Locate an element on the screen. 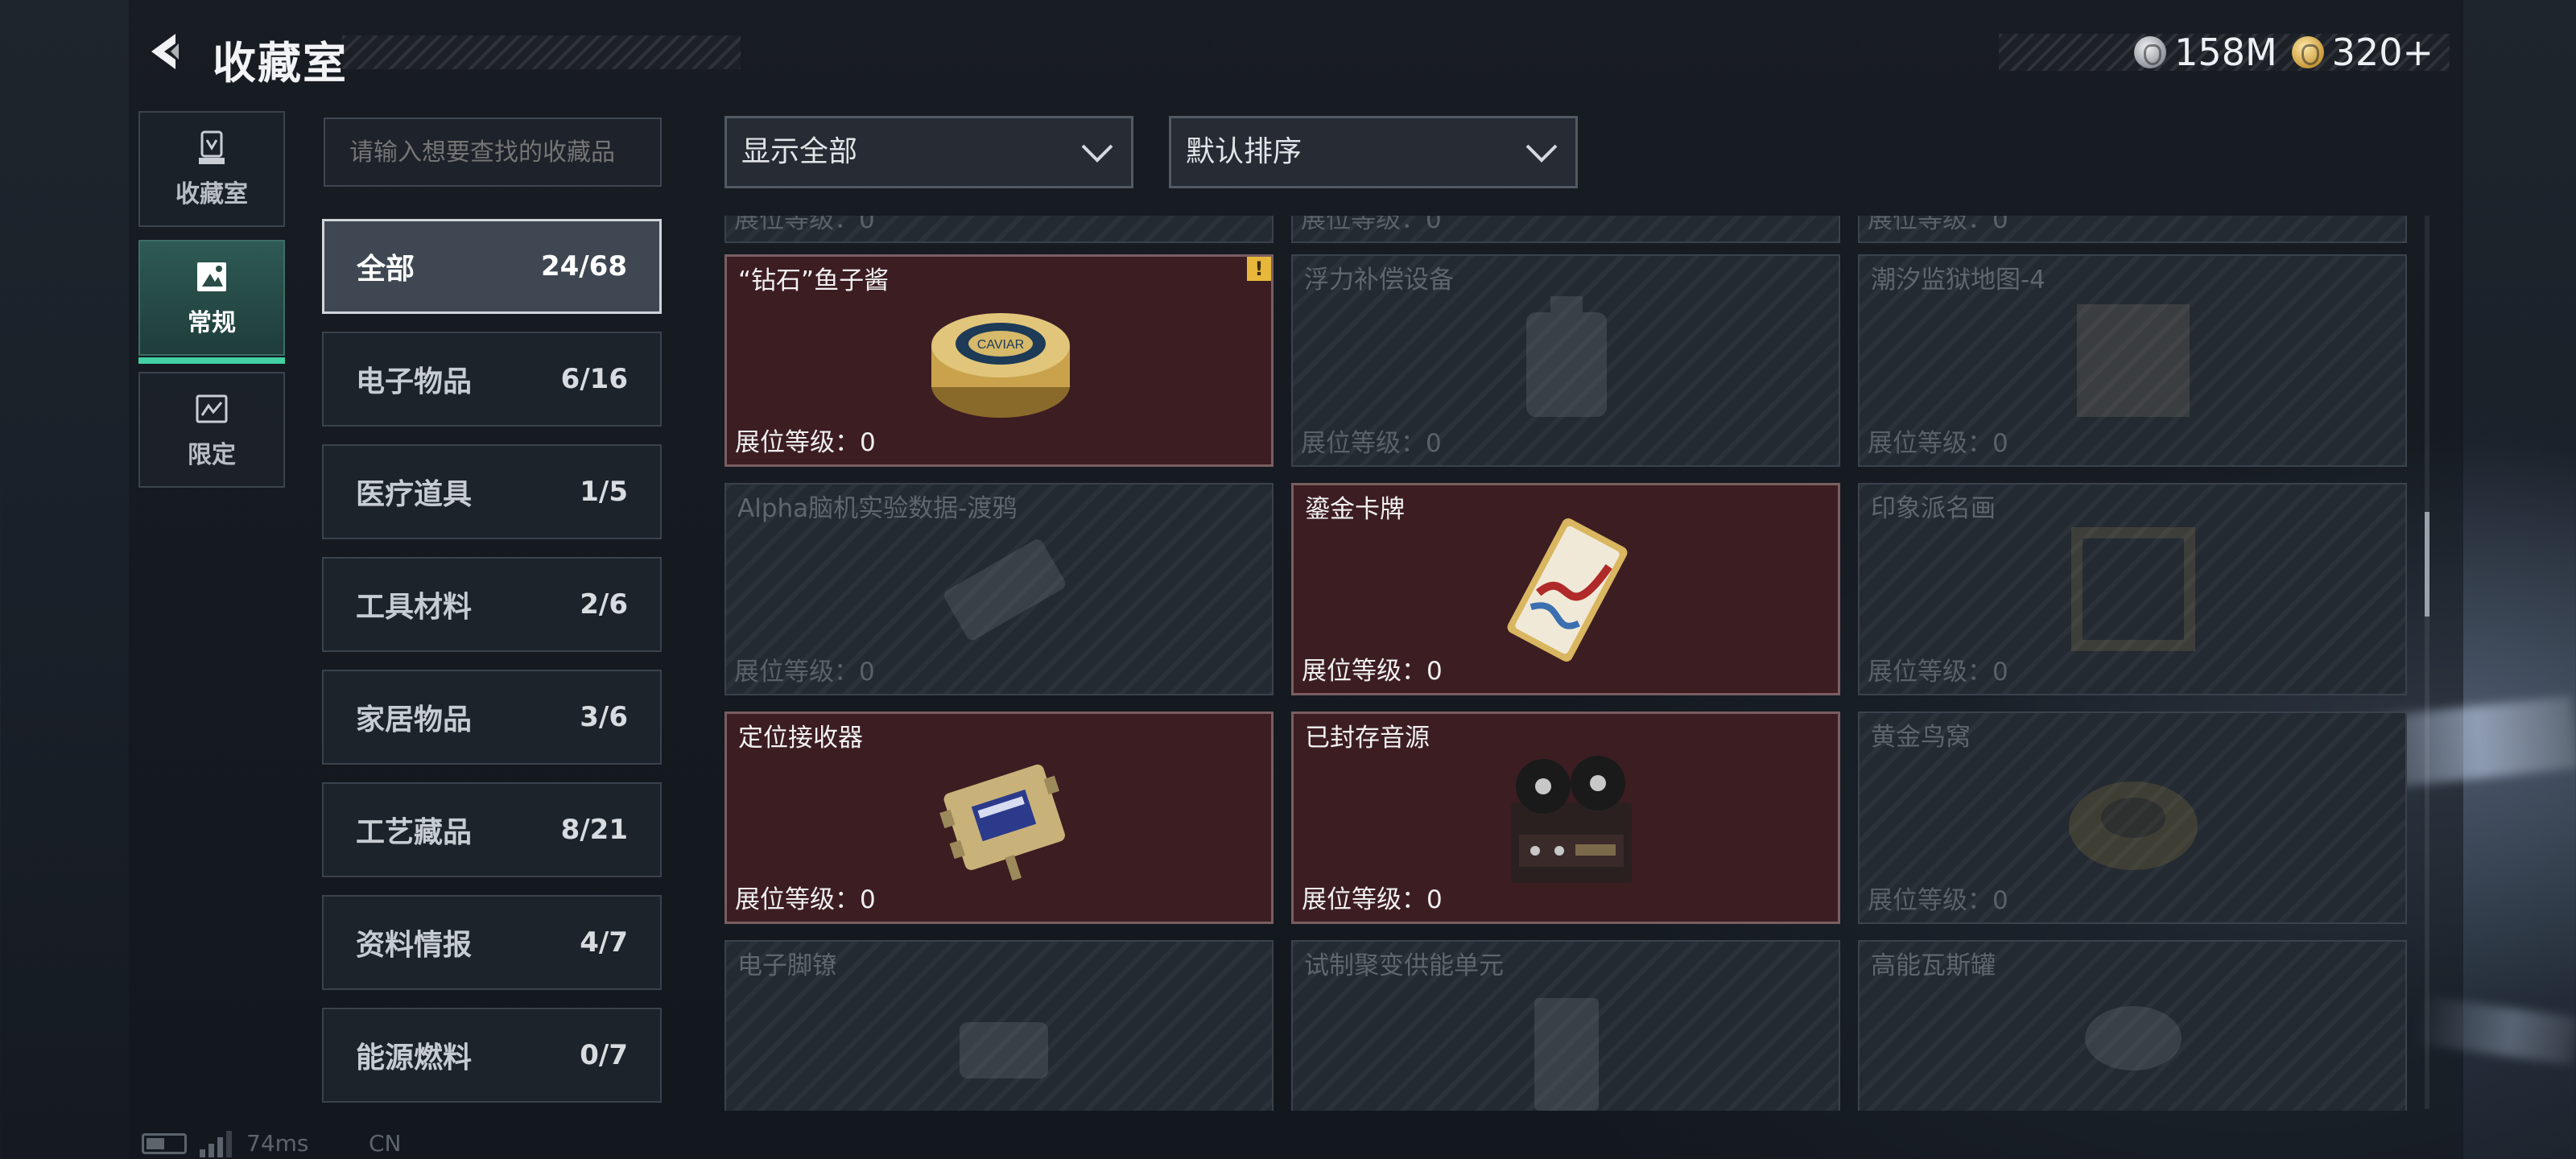  collection-card-painting: 印象派名画 展位等级：0 is located at coordinates (2132, 589).